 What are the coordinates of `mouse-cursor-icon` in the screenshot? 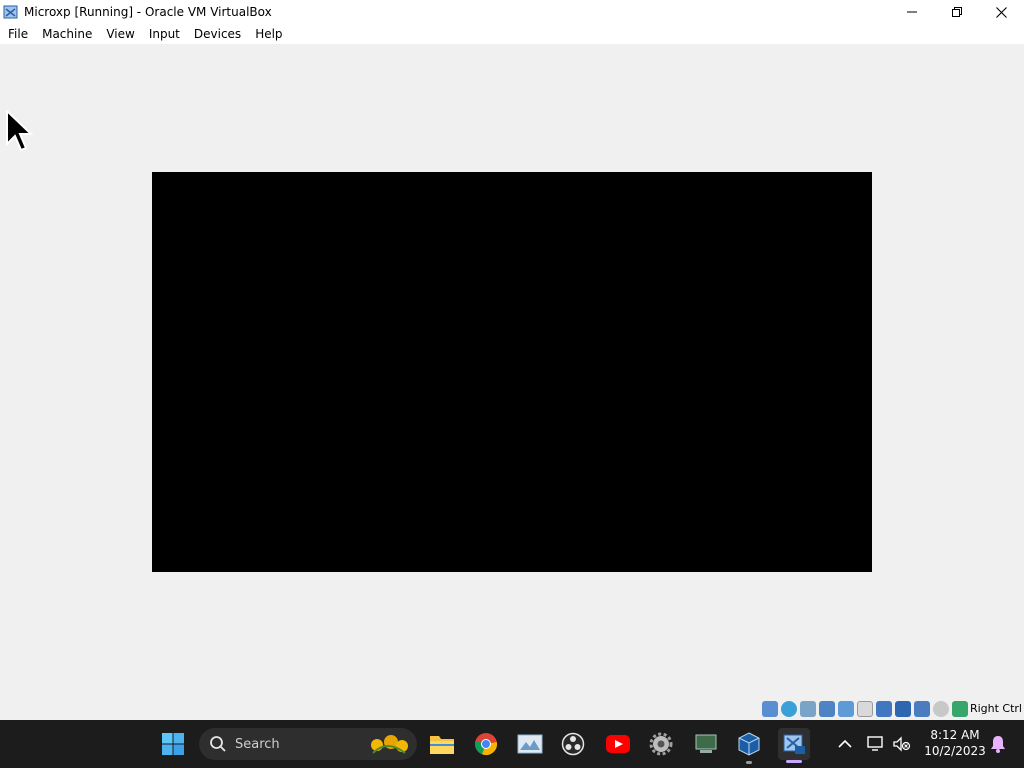 It's located at (20, 131).